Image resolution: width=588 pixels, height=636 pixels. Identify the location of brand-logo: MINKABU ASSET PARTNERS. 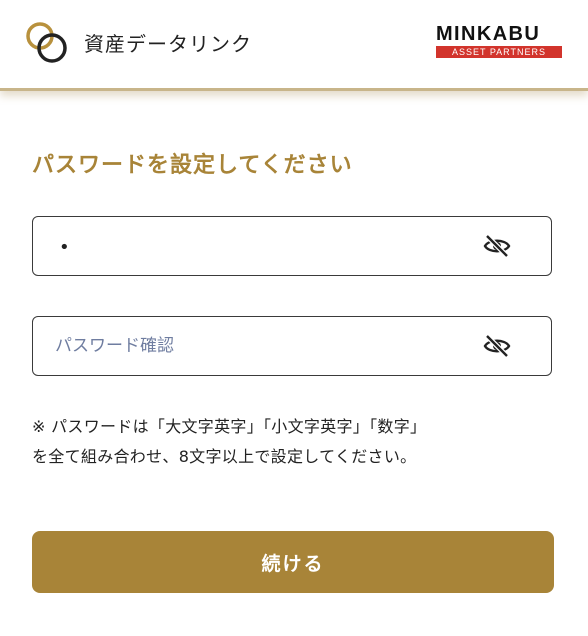
(499, 41).